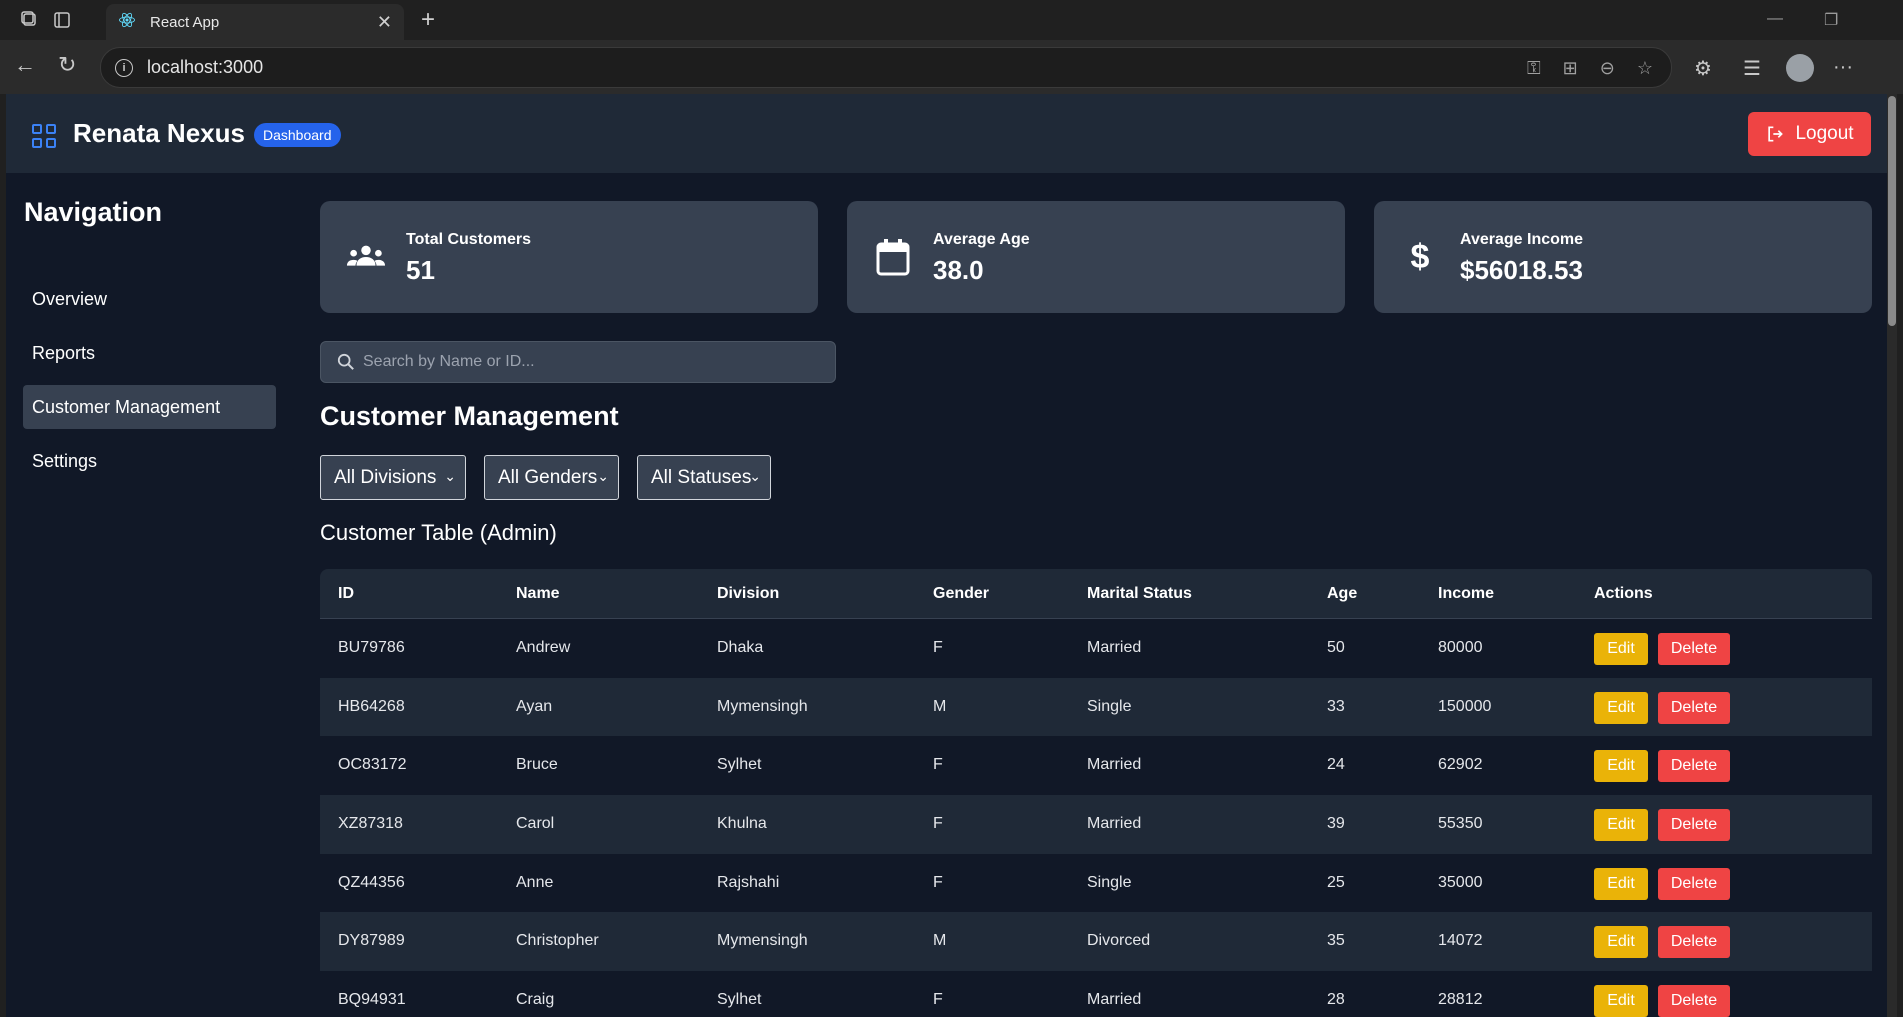  I want to click on back-icon: ←, so click(25, 65).